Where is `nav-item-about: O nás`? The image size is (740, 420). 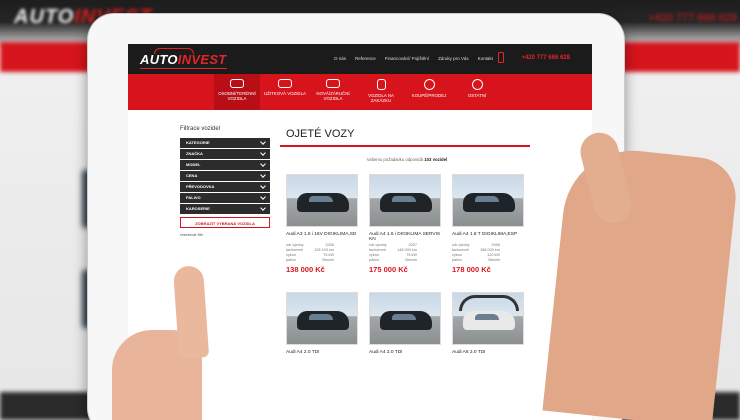
nav-item-about: O nás is located at coordinates (340, 58).